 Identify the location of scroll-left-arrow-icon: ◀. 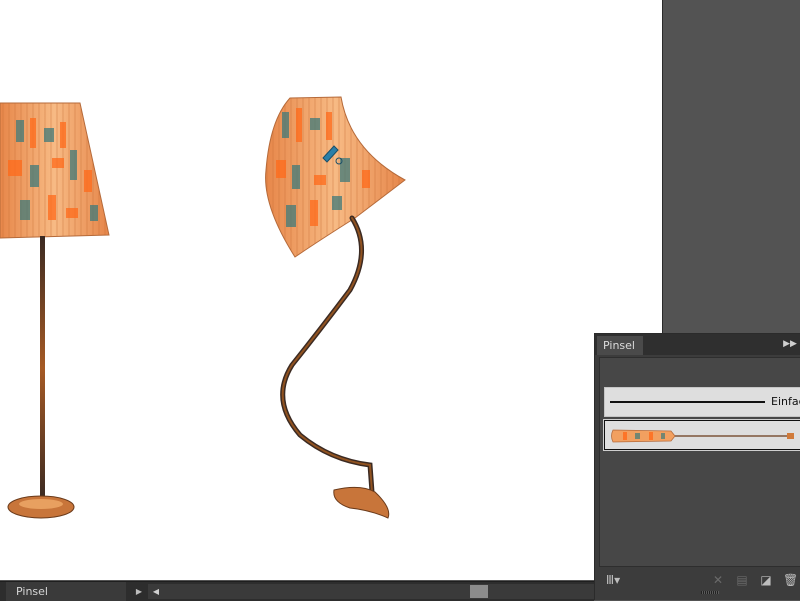
(156, 591).